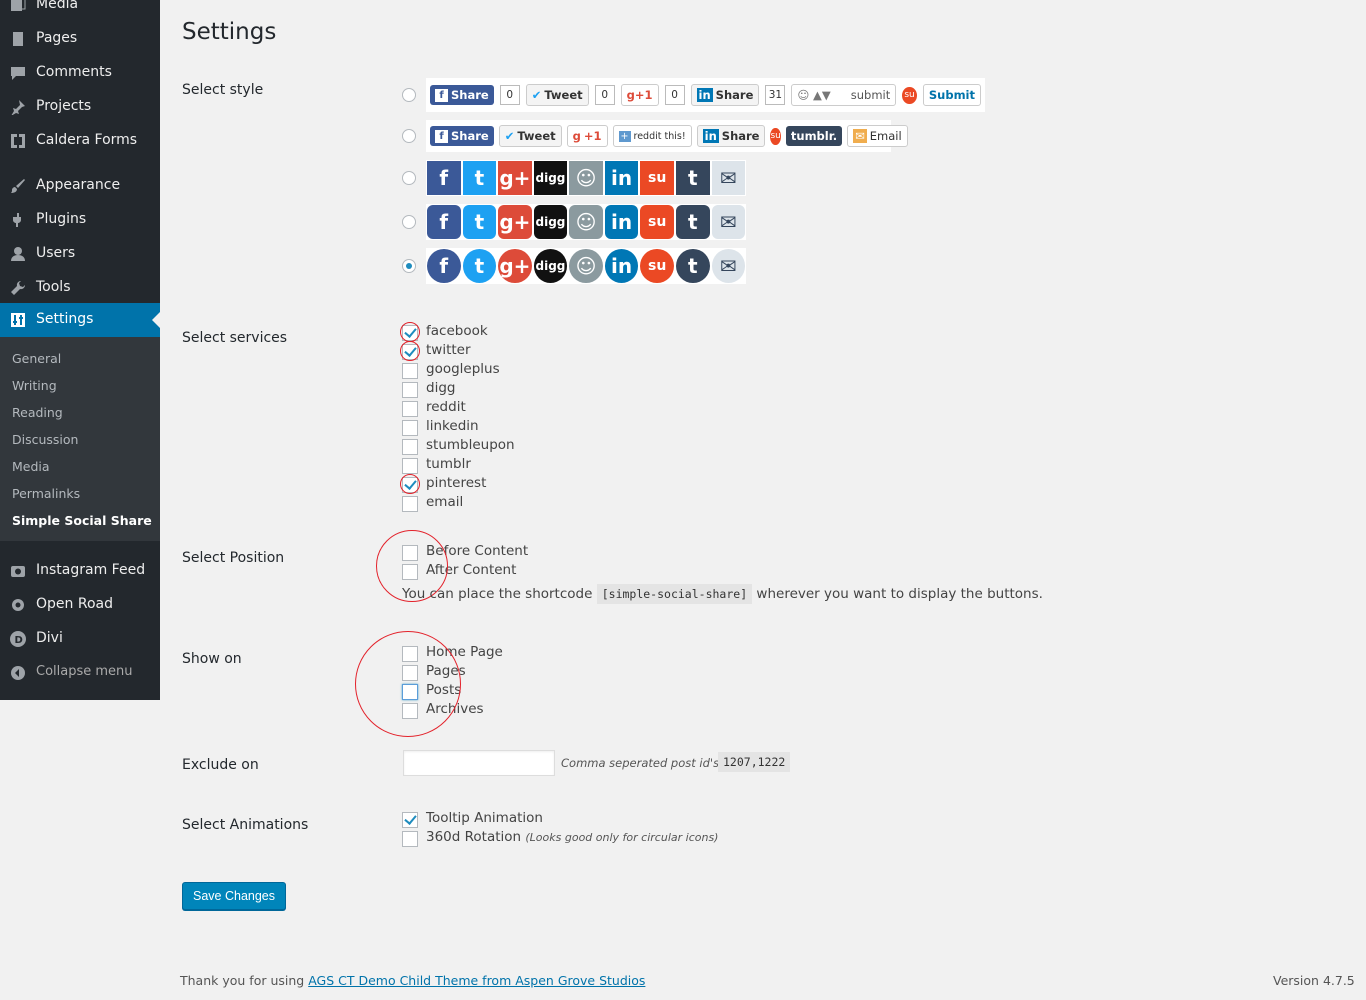 This screenshot has width=1366, height=1000. Describe the element at coordinates (550, 222) in the screenshot. I see `digg-icon: digg` at that location.